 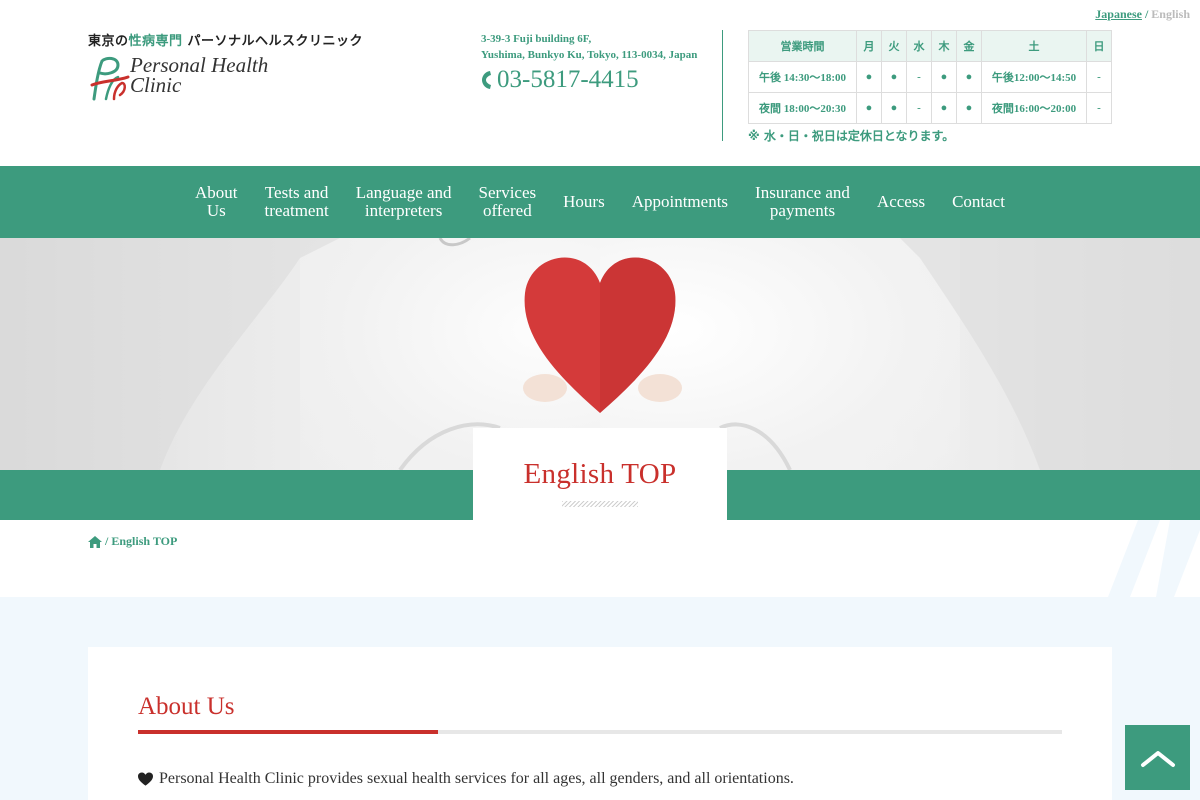 I want to click on nav-label: Contact, so click(x=978, y=201).